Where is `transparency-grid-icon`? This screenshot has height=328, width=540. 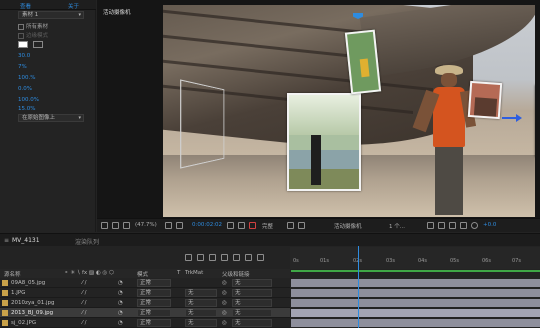 transparency-grid-icon is located at coordinates (301, 225).